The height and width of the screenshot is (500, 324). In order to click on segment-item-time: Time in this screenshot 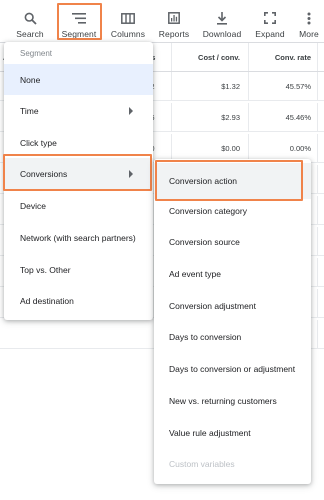, I will do `click(78, 111)`.